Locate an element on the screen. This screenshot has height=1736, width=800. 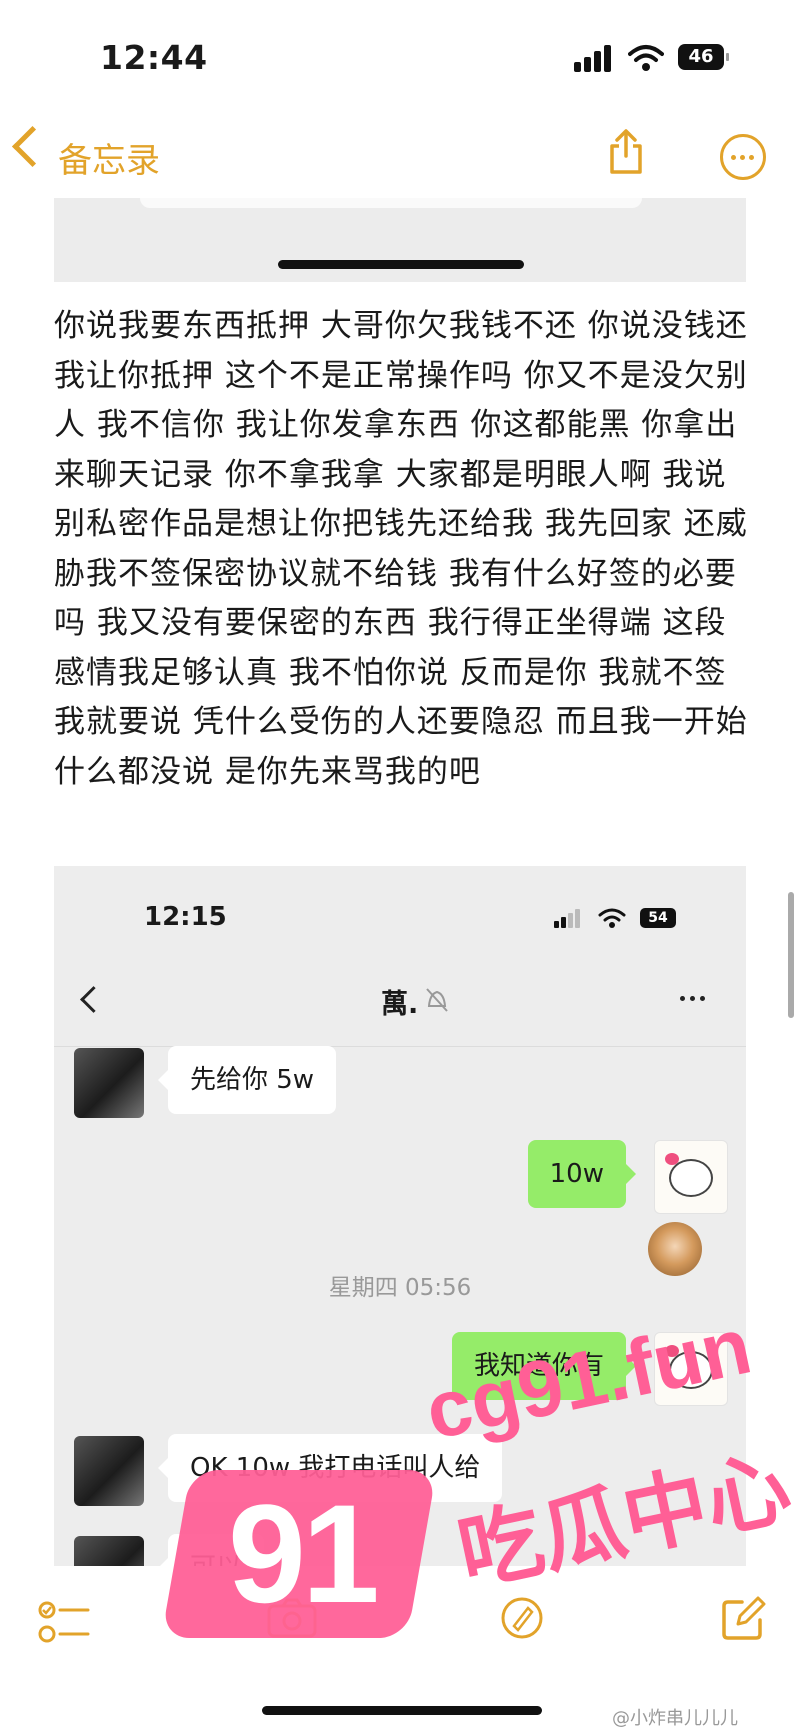
attached-image-top is located at coordinates (400, 240).